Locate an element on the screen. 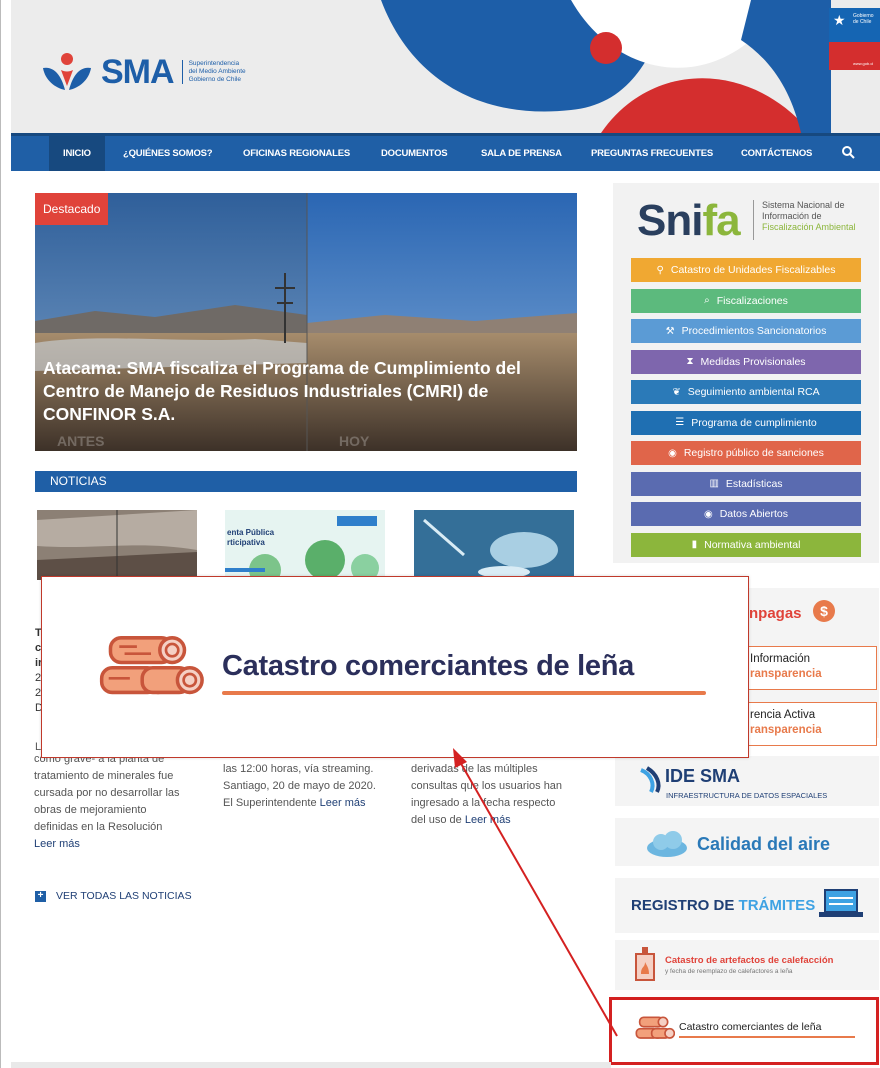  image-overlay-label: HOY is located at coordinates (354, 441).